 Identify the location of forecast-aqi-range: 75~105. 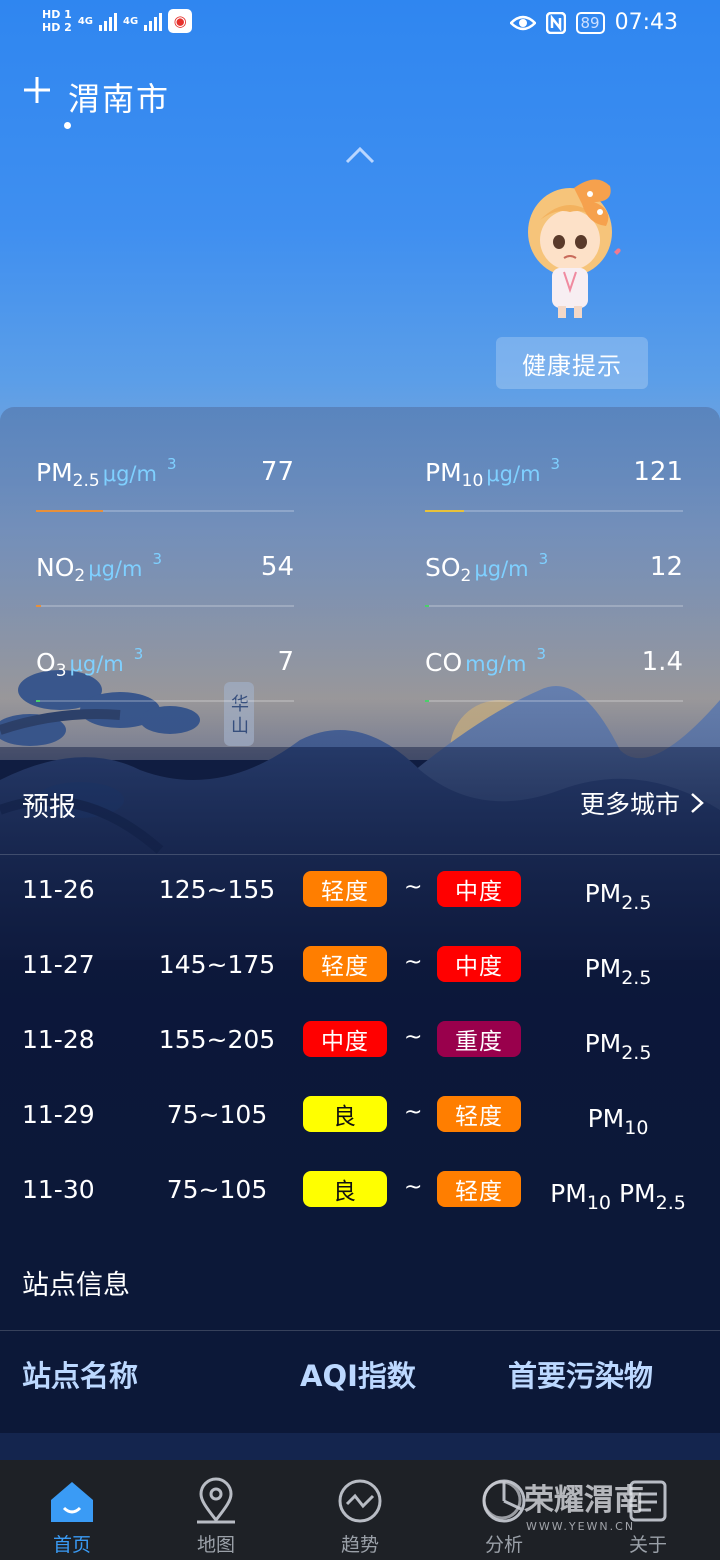
(217, 1114).